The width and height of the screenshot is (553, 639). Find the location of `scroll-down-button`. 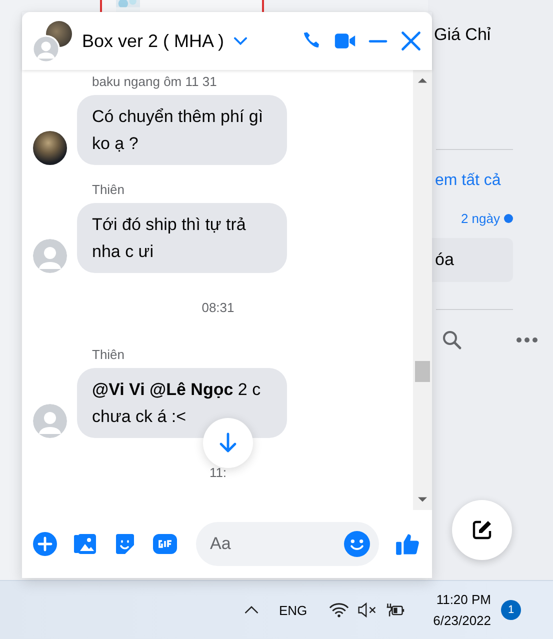

scroll-down-button is located at coordinates (228, 443).